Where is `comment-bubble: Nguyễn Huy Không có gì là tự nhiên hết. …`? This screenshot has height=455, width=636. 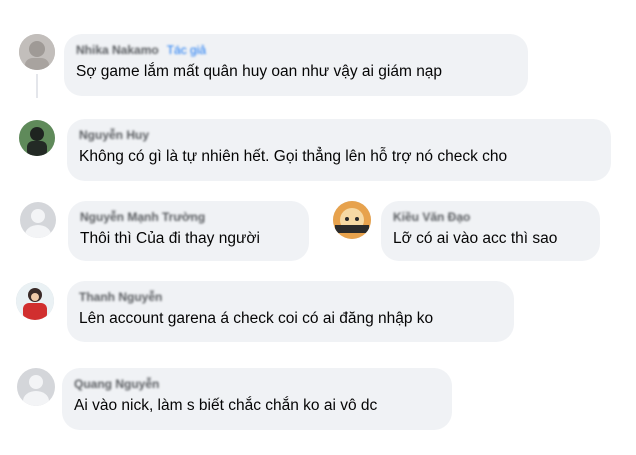
comment-bubble: Nguyễn Huy Không có gì là tự nhiên hết. … is located at coordinates (339, 150).